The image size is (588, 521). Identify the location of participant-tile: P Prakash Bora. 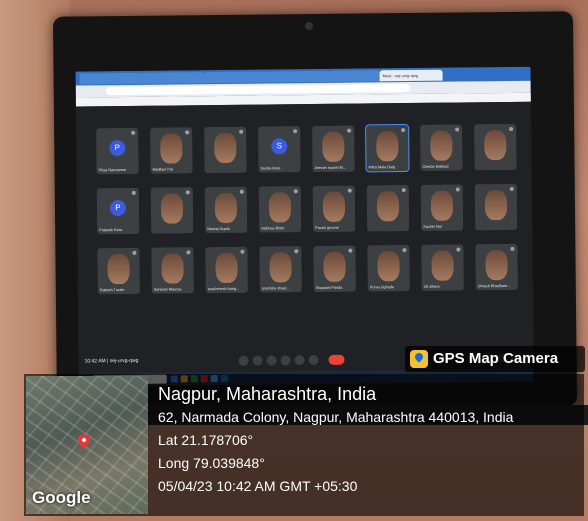
(118, 211).